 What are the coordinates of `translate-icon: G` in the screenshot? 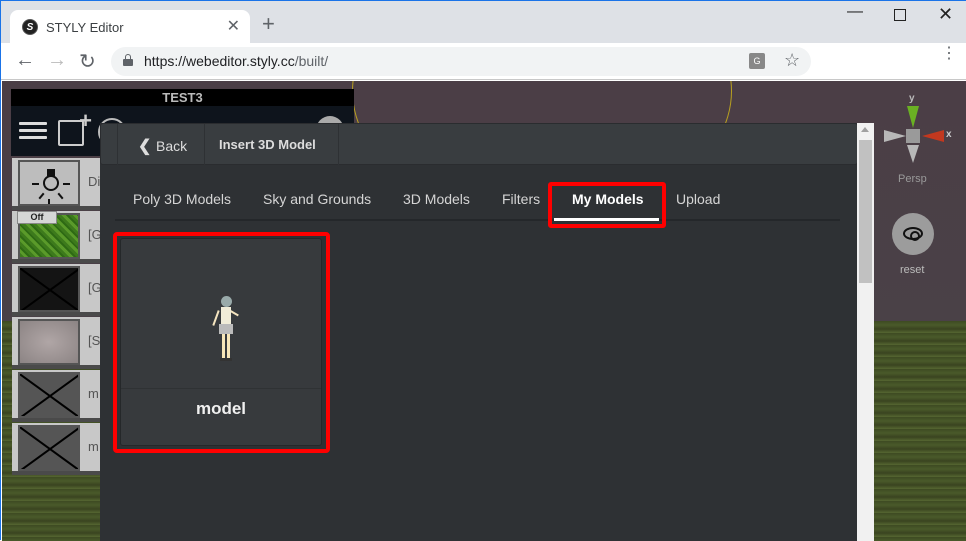 It's located at (757, 61).